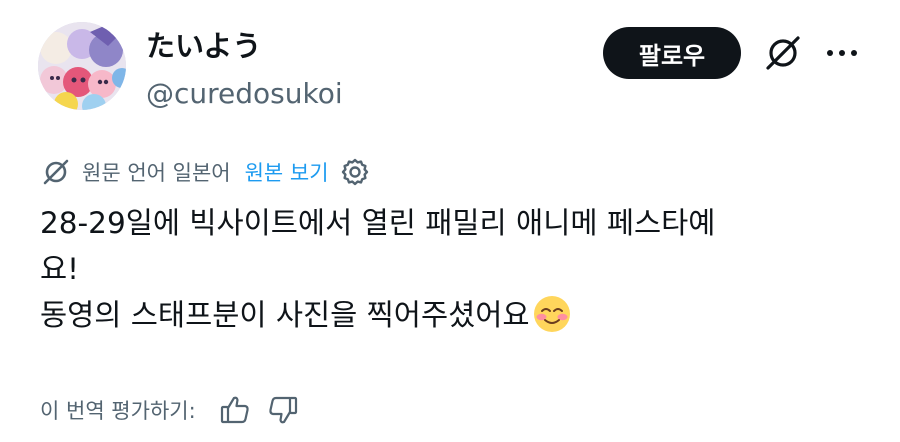 This screenshot has height=442, width=900. Describe the element at coordinates (59, 269) in the screenshot. I see `tweet-line-2: 요!` at that location.